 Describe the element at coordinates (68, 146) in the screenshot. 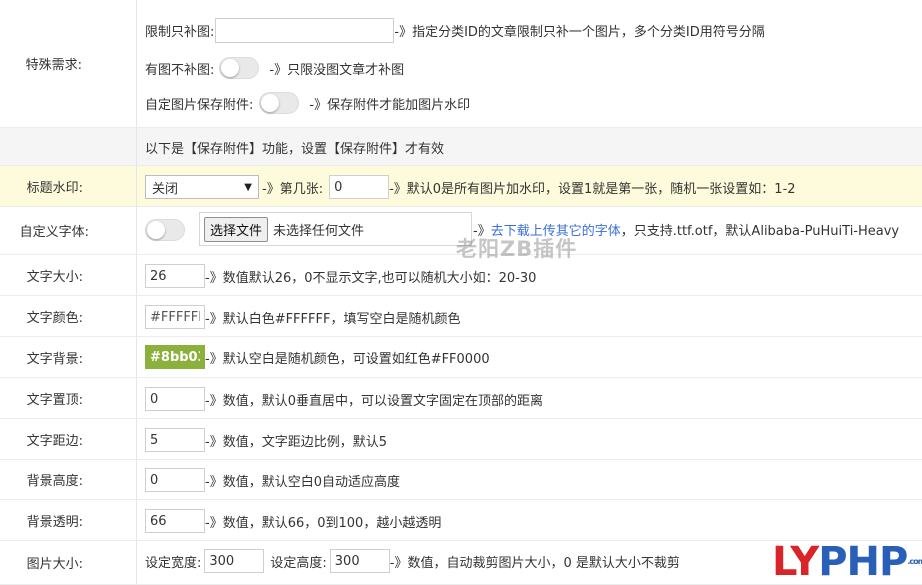

I see `notice-label-cell` at that location.